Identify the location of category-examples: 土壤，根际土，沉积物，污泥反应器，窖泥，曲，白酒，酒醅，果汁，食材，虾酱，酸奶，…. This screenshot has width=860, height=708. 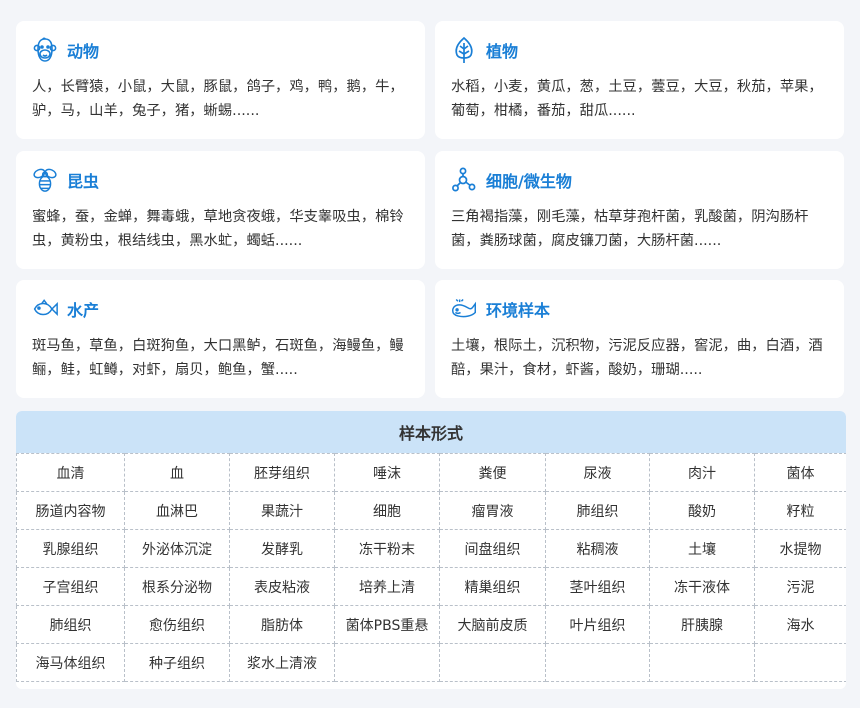
(637, 358).